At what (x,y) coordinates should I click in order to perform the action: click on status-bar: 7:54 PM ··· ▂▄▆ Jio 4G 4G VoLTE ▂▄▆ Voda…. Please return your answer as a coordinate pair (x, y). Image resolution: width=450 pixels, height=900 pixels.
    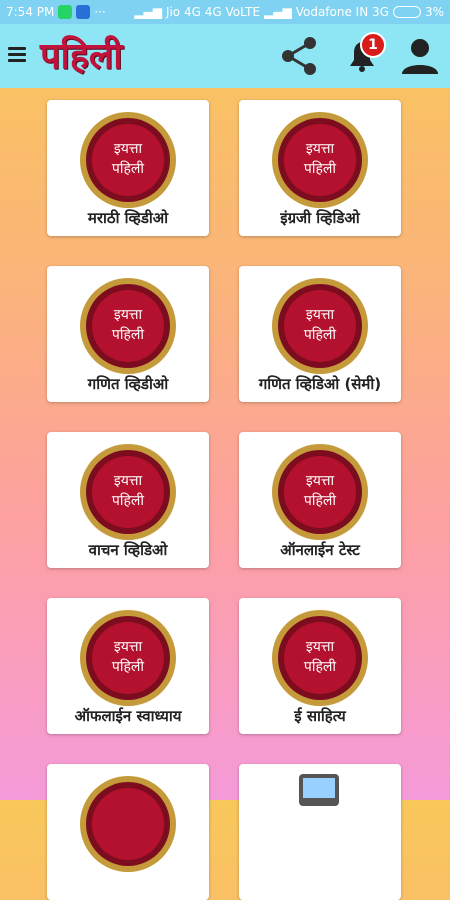
    Looking at the image, I should click on (225, 12).